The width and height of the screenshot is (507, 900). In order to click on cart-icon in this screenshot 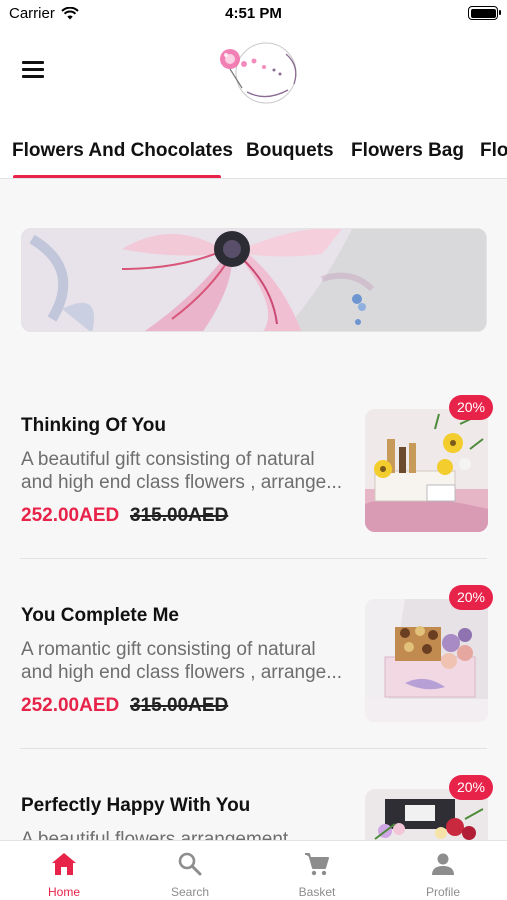, I will do `click(317, 864)`.